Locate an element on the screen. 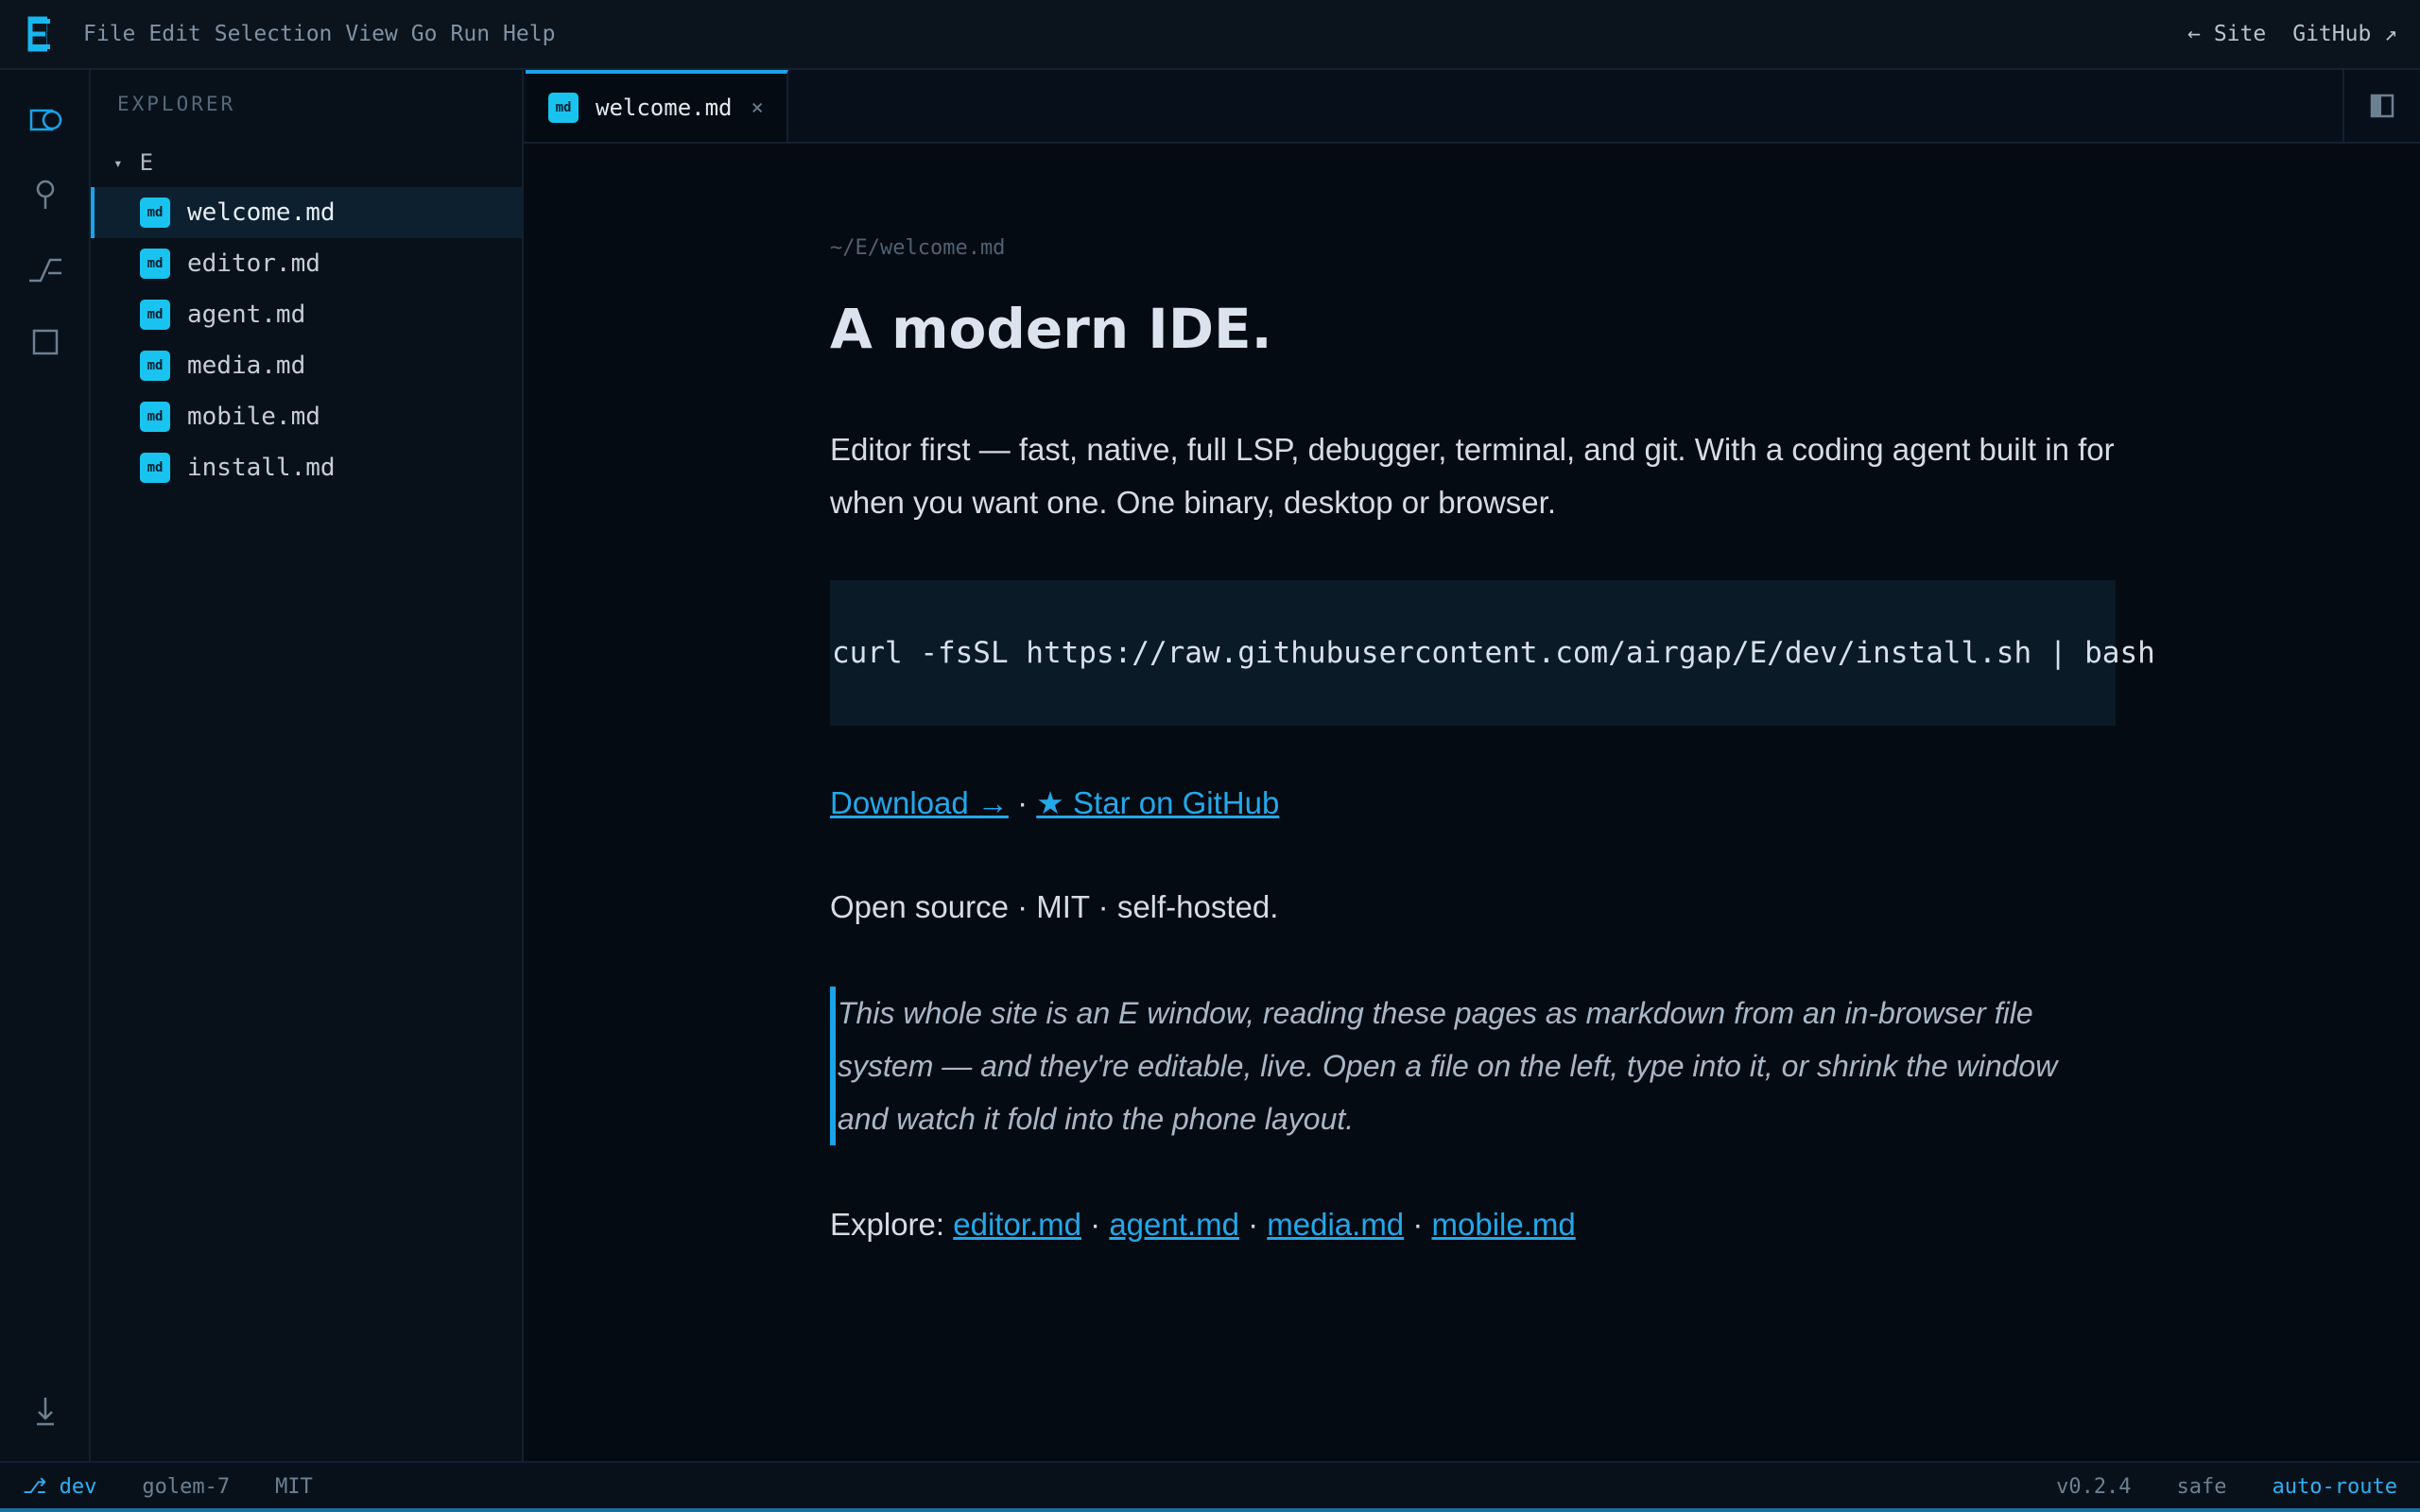 The height and width of the screenshot is (1512, 2420). links-line: Download → · ★ Star on GitHub is located at coordinates (1473, 803).